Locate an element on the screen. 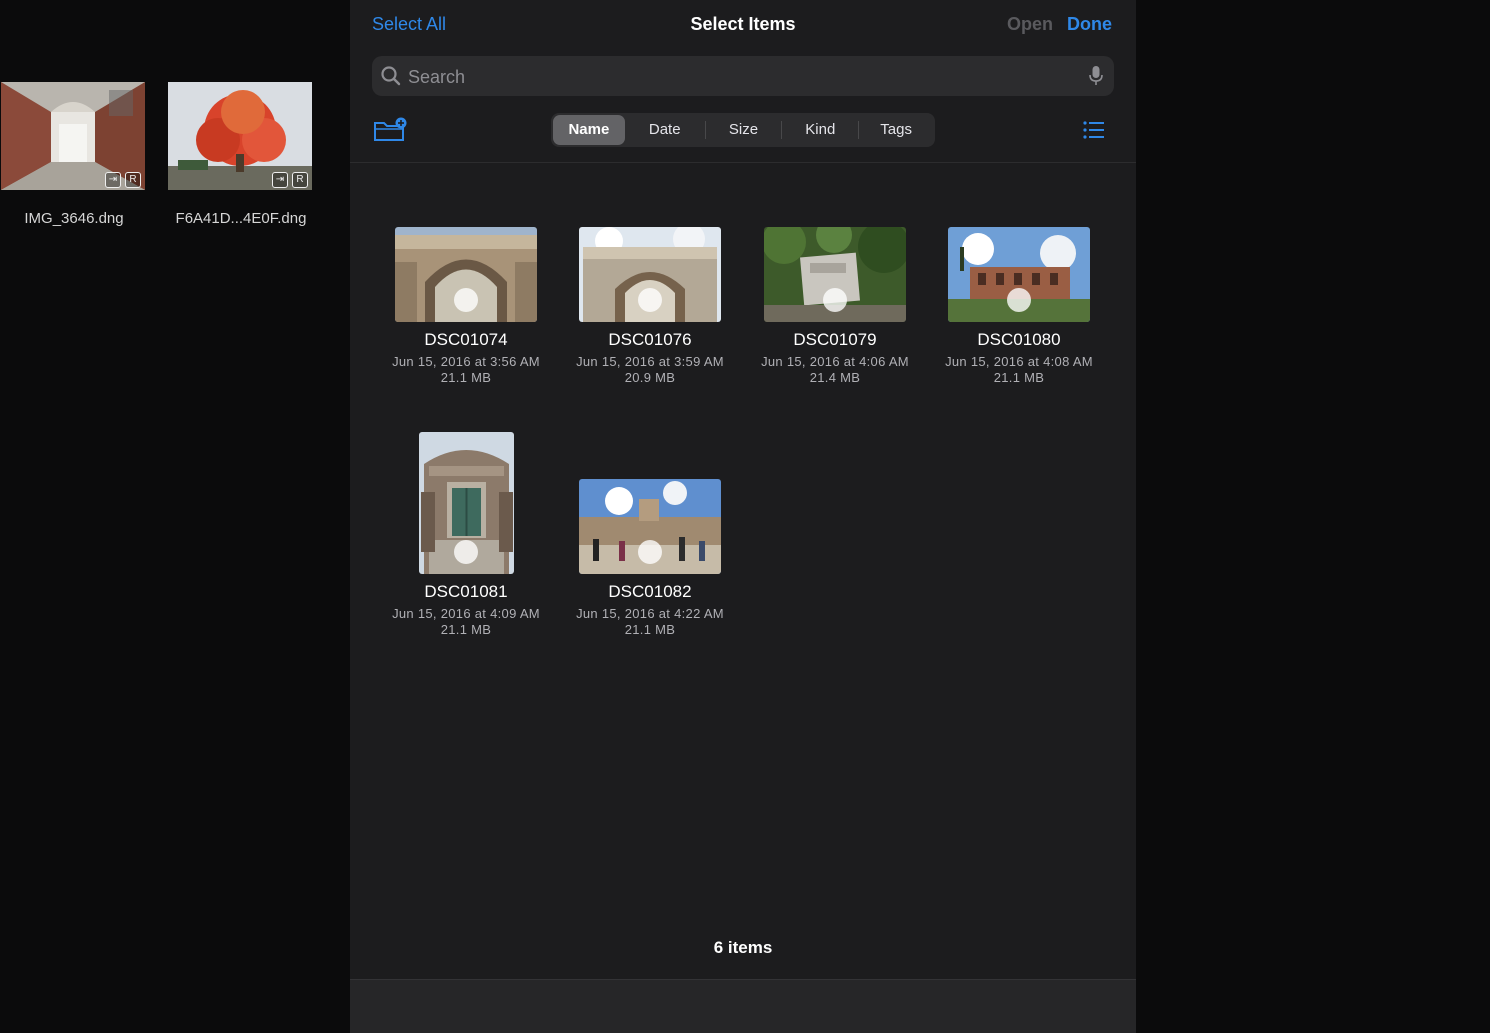 The height and width of the screenshot is (1033, 1490). file-name: DSC01081 is located at coordinates (466, 591).